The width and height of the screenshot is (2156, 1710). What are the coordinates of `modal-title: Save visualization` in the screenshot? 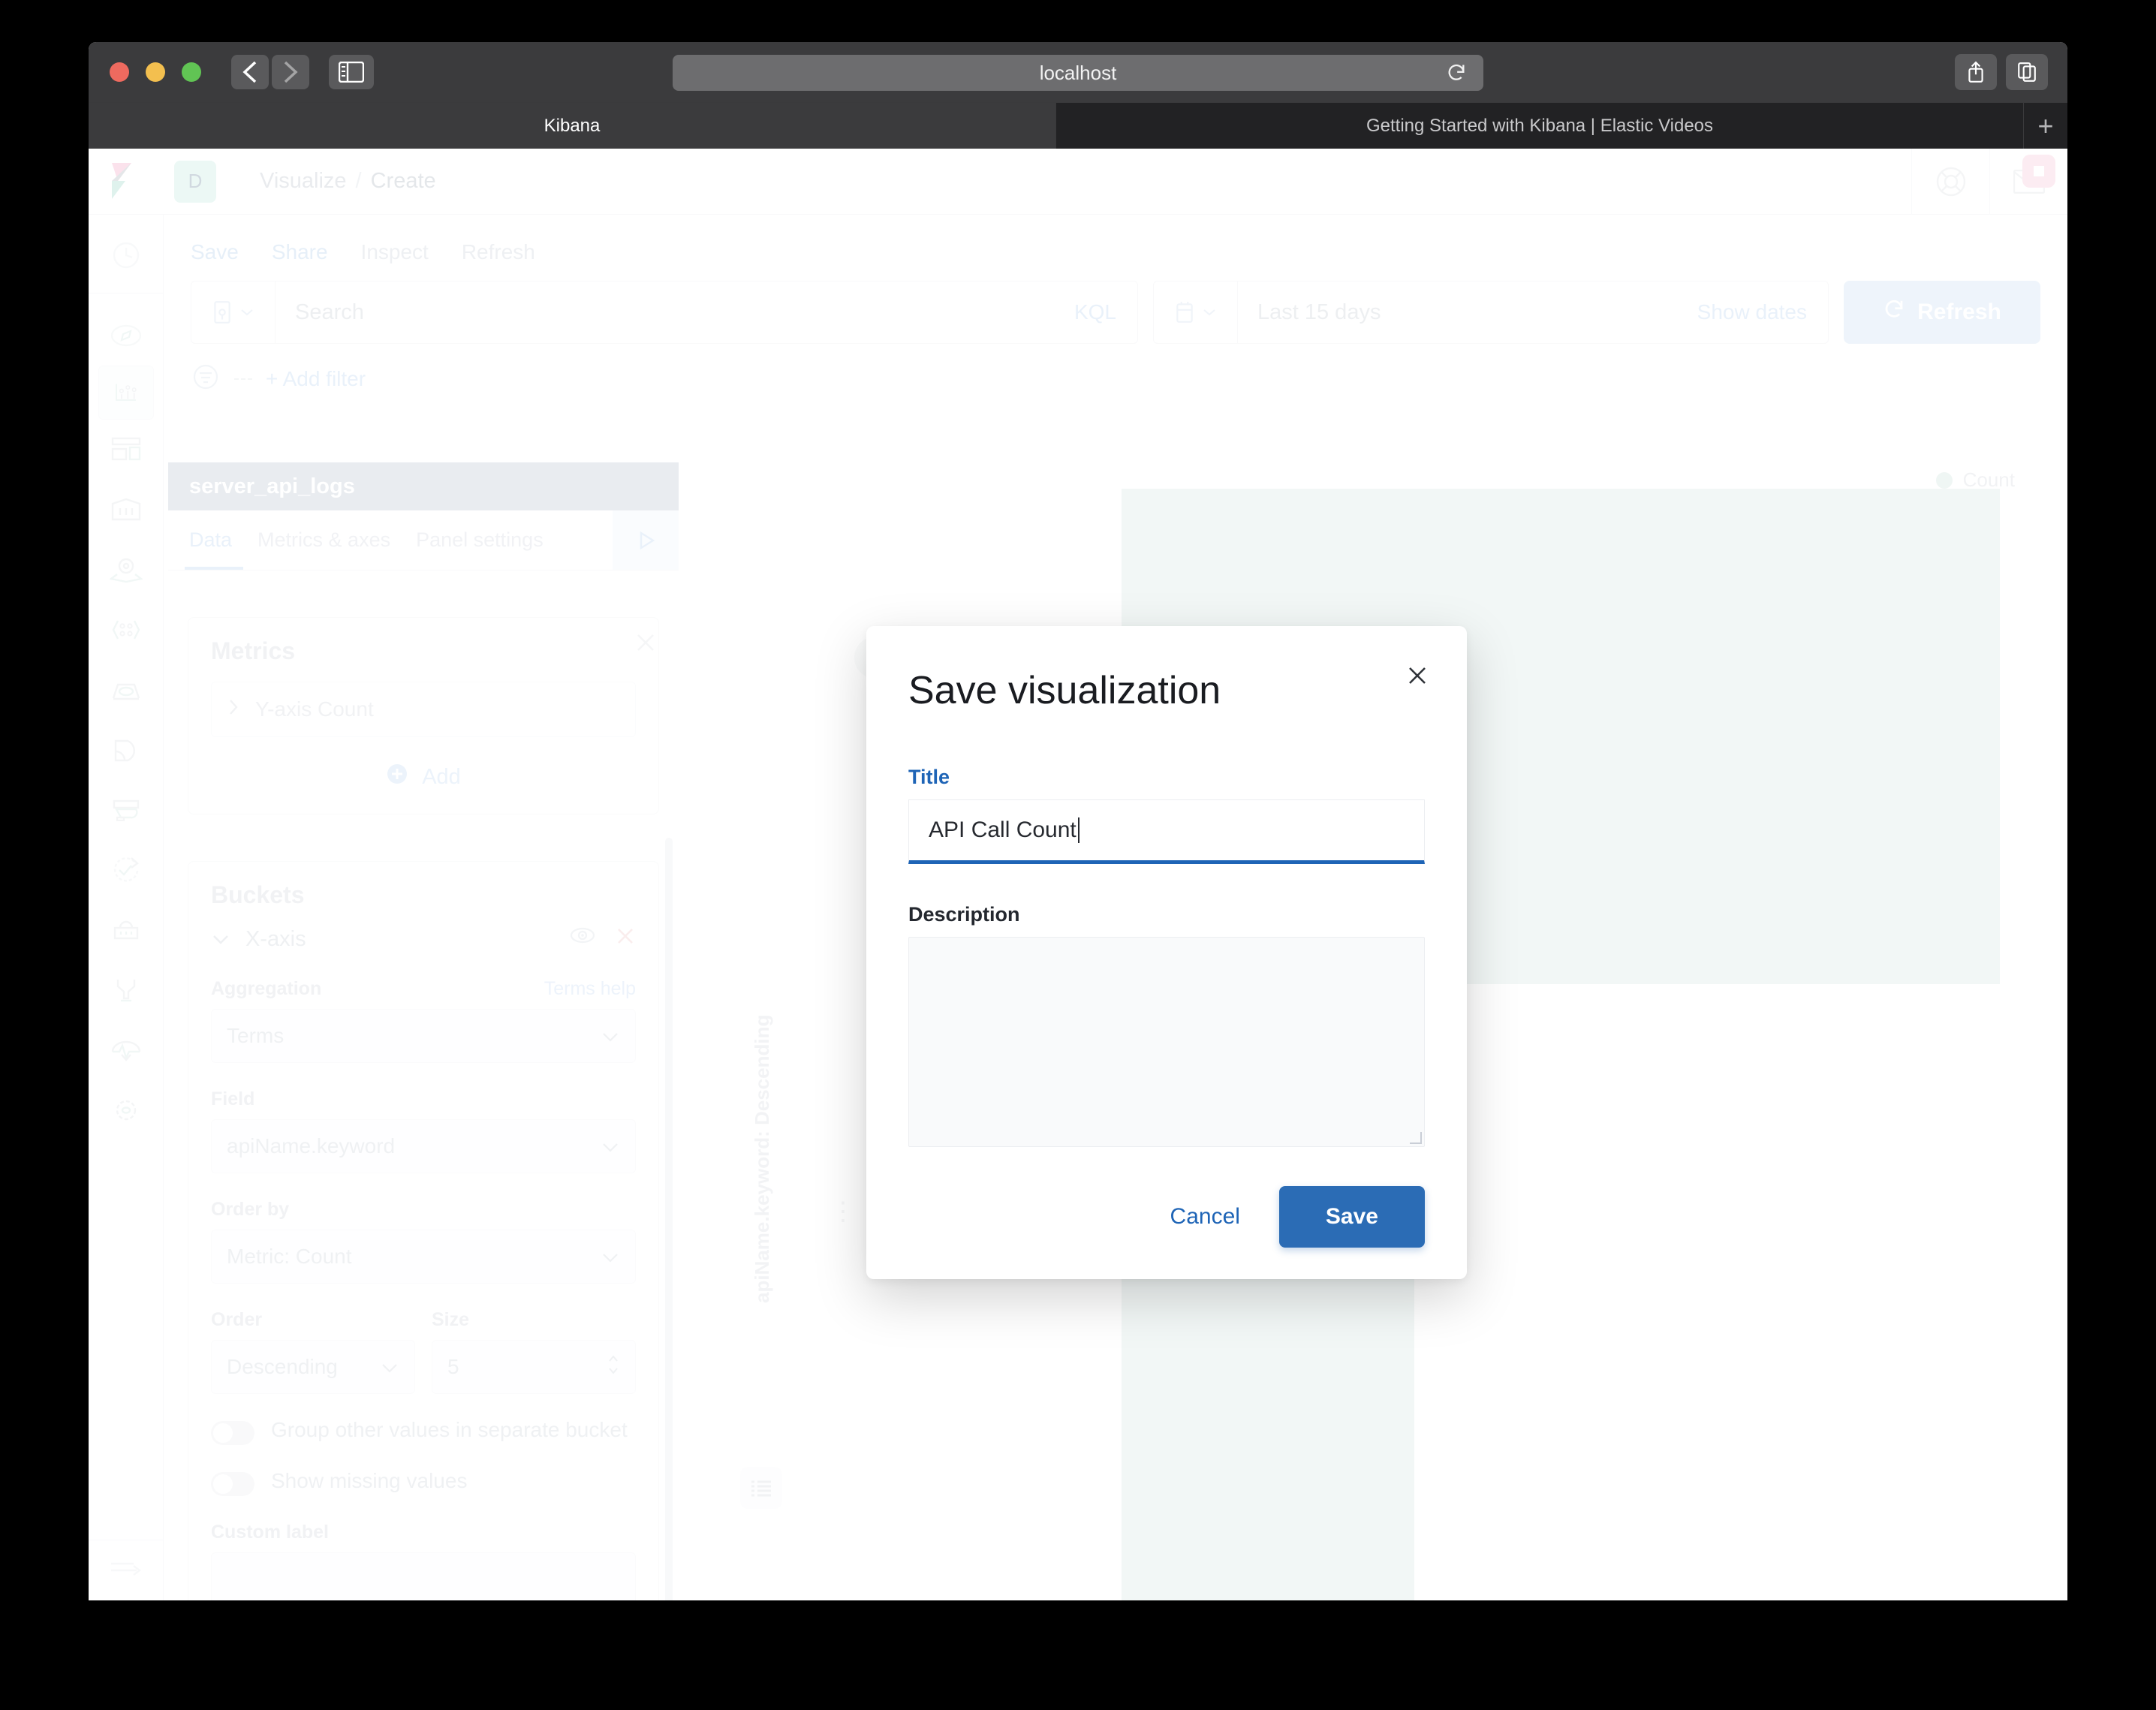 It's located at (1064, 690).